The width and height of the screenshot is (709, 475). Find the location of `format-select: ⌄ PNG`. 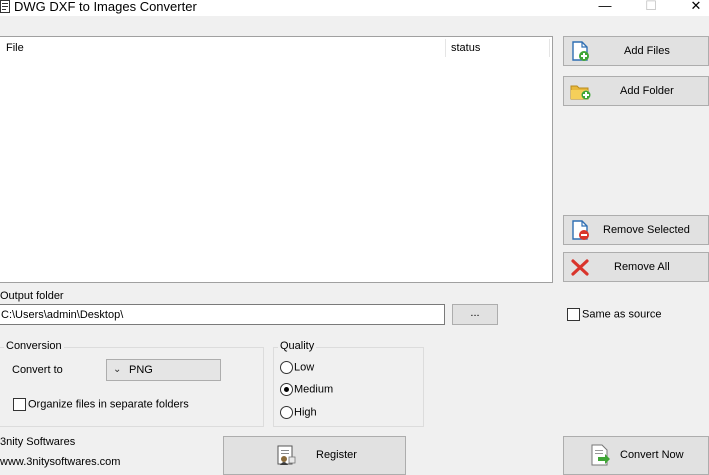

format-select: ⌄ PNG is located at coordinates (163, 370).